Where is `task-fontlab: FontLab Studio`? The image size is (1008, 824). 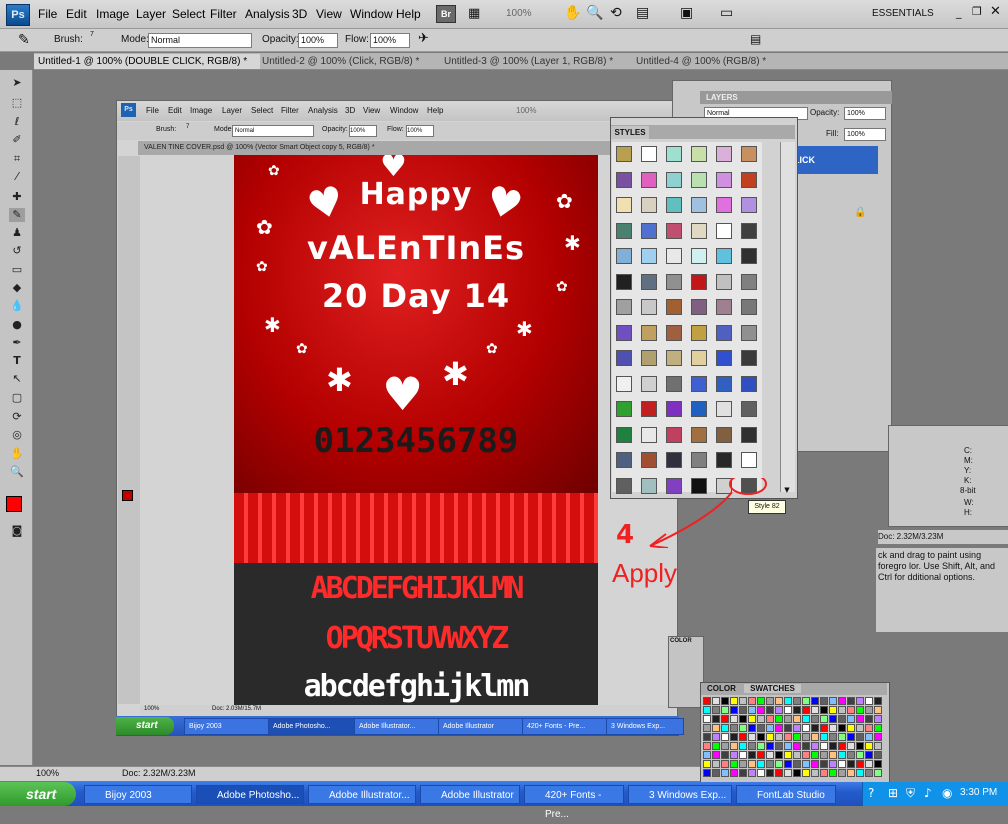 task-fontlab: FontLab Studio is located at coordinates (786, 794).